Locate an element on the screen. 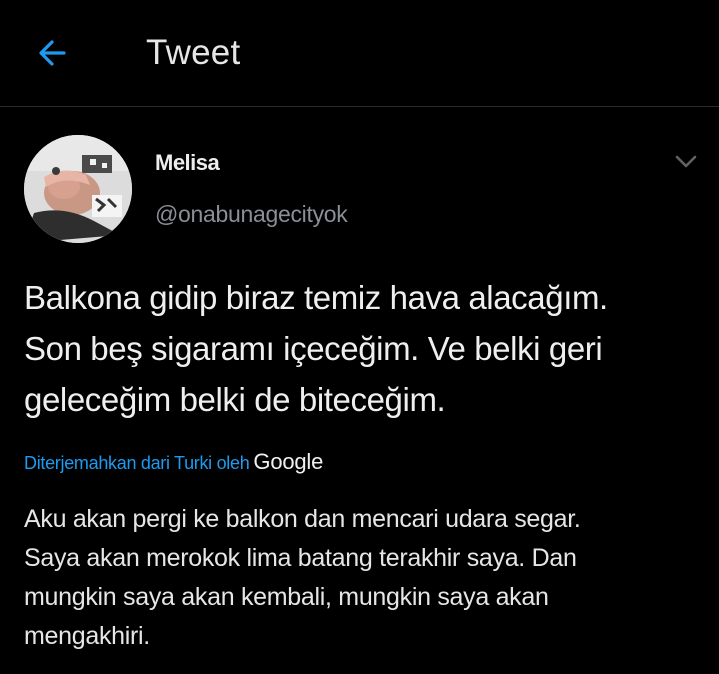 This screenshot has width=719, height=674. tweet-text-line: Son beş sigaramı içeceğim. Ve belki geri is located at coordinates (313, 348).